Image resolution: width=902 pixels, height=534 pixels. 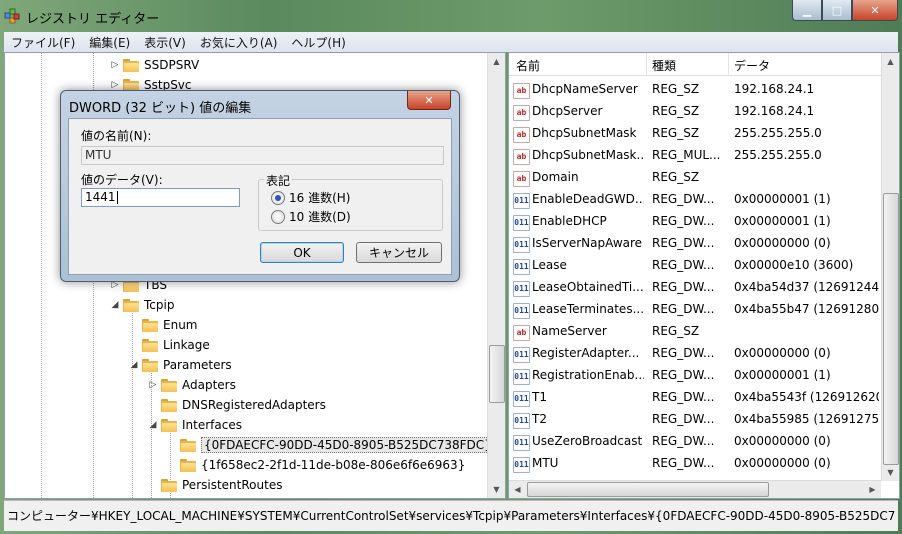 I want to click on scroll-right-icon: ▶, so click(x=872, y=489).